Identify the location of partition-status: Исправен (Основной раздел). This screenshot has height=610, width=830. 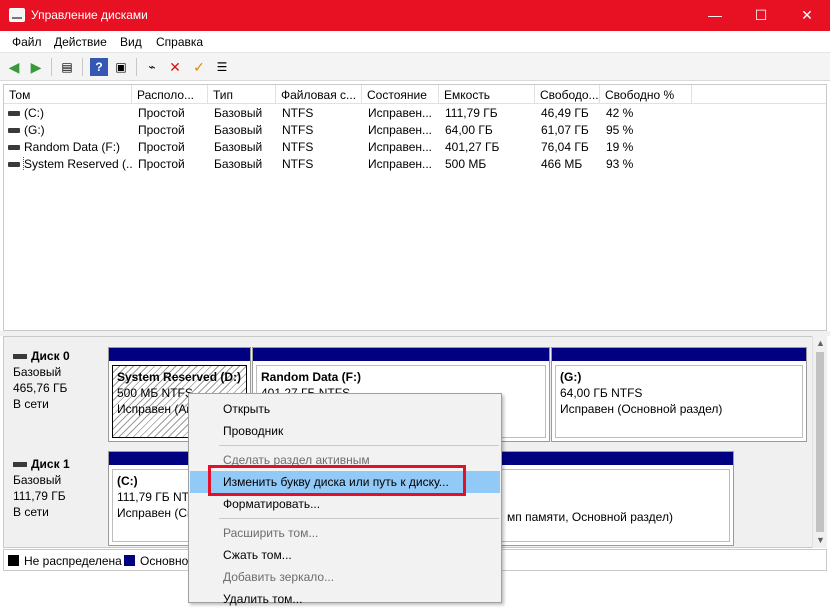
(641, 409).